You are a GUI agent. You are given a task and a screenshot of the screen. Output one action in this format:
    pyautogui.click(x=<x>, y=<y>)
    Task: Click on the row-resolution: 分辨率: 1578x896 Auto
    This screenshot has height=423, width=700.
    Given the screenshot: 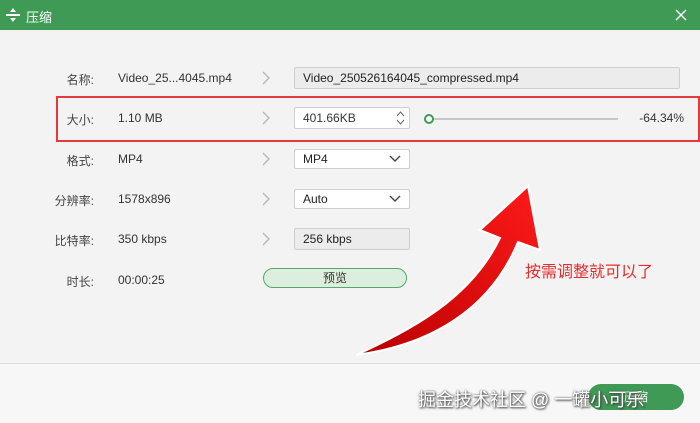 What is the action you would take?
    pyautogui.click(x=350, y=200)
    